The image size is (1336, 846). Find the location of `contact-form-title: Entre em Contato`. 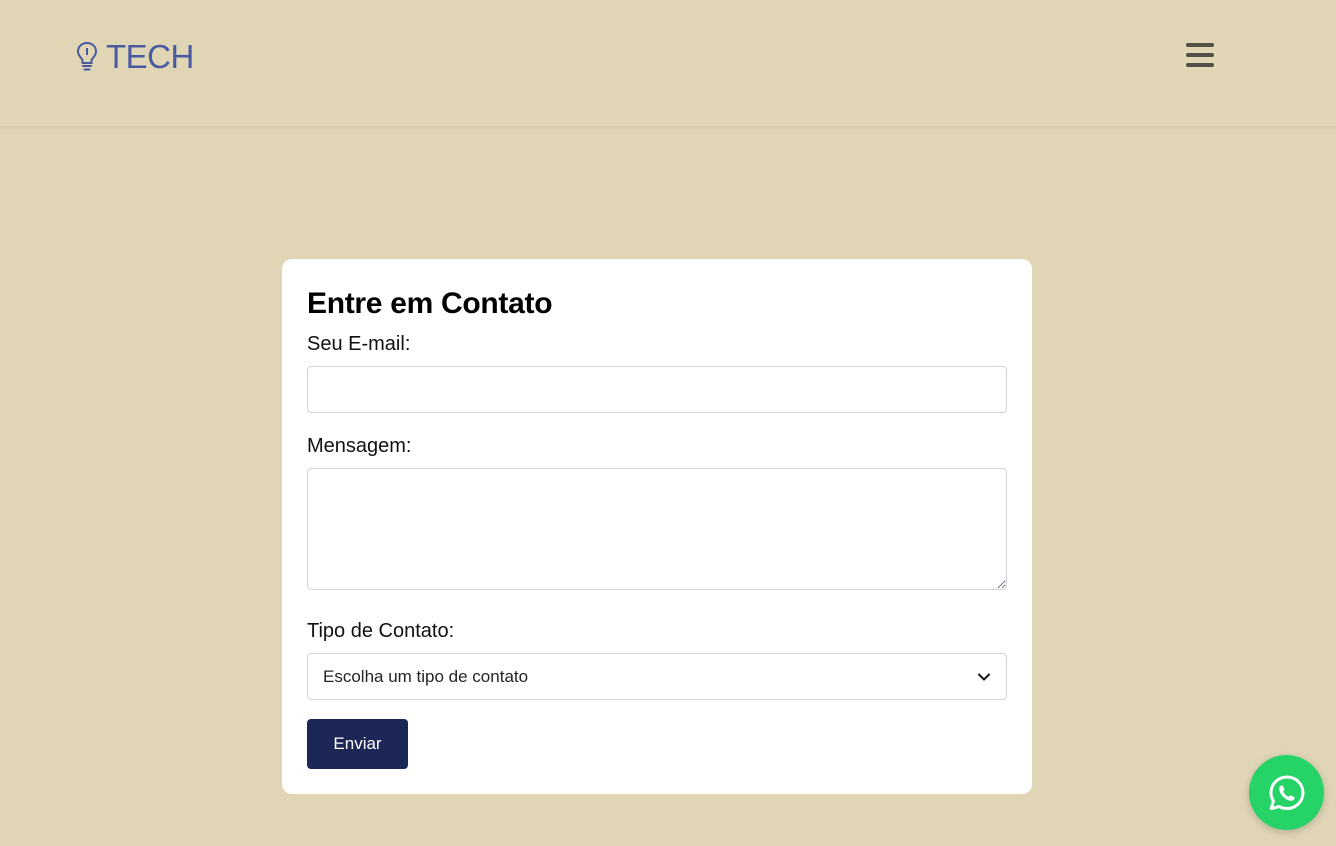

contact-form-title: Entre em Contato is located at coordinates (430, 303).